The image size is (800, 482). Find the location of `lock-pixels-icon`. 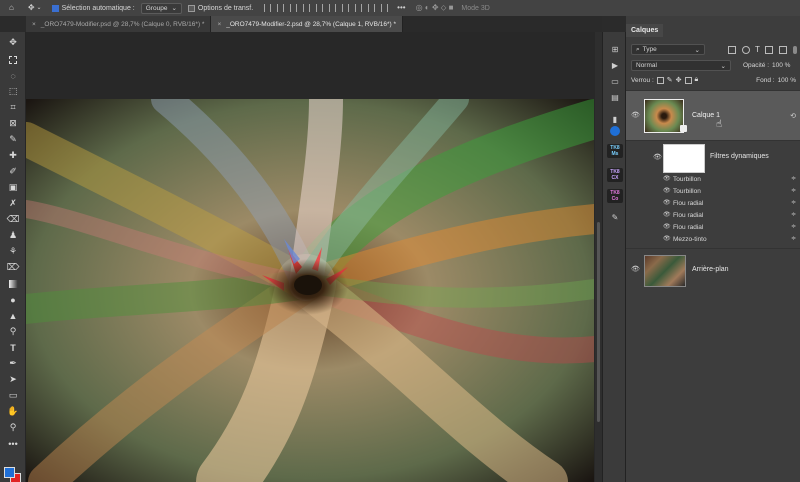

lock-pixels-icon is located at coordinates (660, 80).